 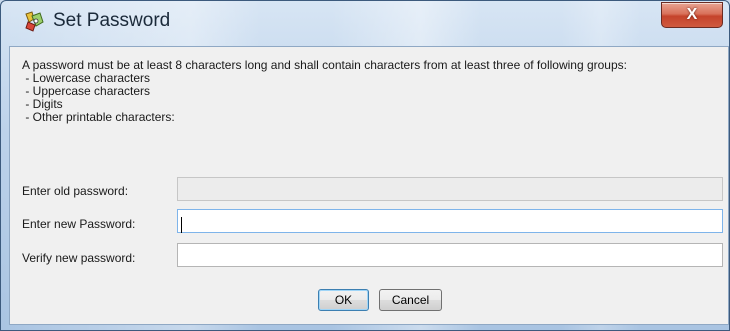 What do you see at coordinates (450, 255) in the screenshot?
I see `verify-password-field` at bounding box center [450, 255].